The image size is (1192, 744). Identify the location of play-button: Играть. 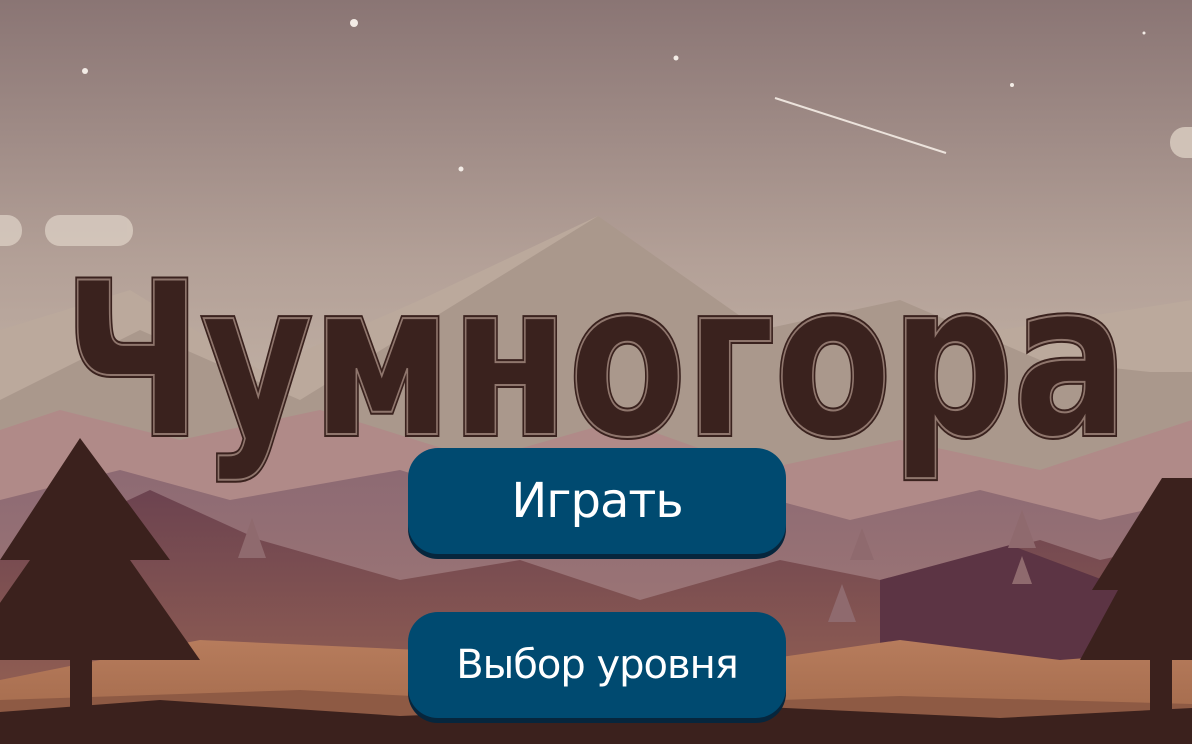
(597, 501).